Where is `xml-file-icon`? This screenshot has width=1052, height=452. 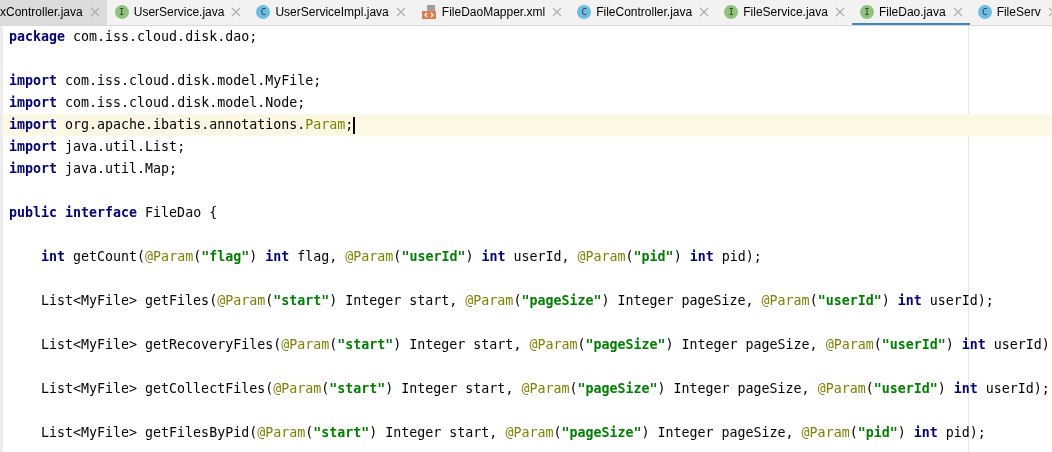 xml-file-icon is located at coordinates (428, 11).